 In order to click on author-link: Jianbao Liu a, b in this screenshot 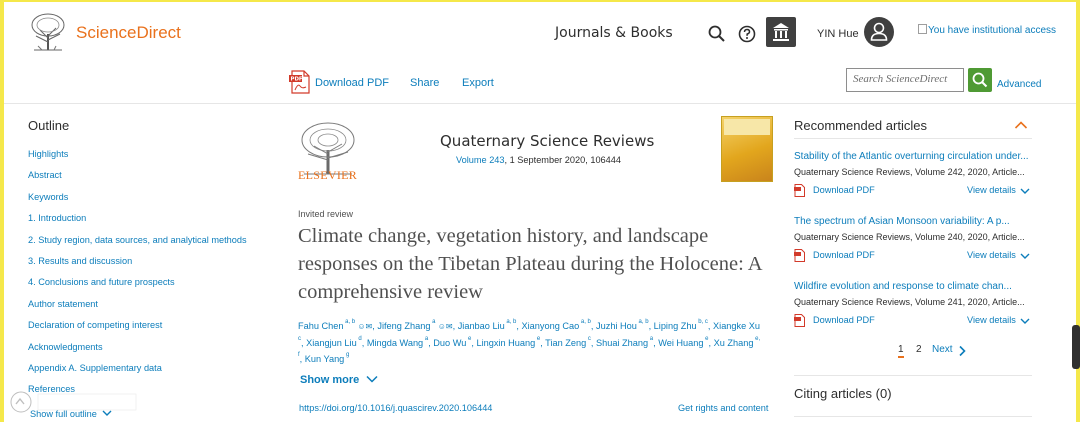, I will do `click(487, 325)`.